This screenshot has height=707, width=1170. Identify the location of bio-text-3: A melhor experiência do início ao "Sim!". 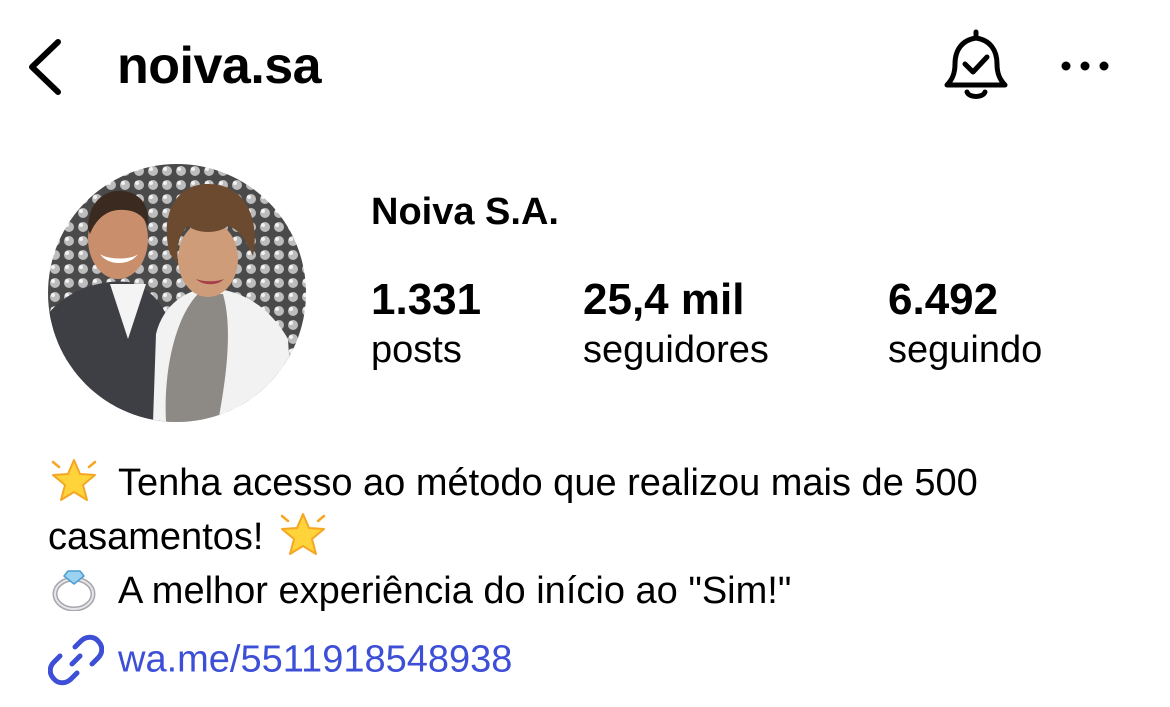
(455, 591).